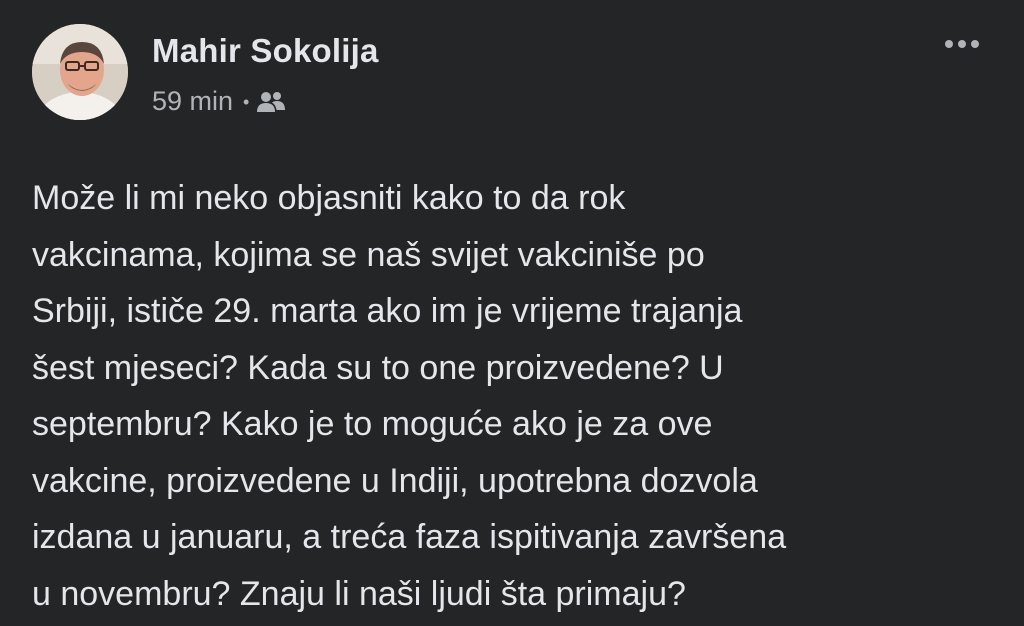  What do you see at coordinates (271, 102) in the screenshot?
I see `friends-icon` at bounding box center [271, 102].